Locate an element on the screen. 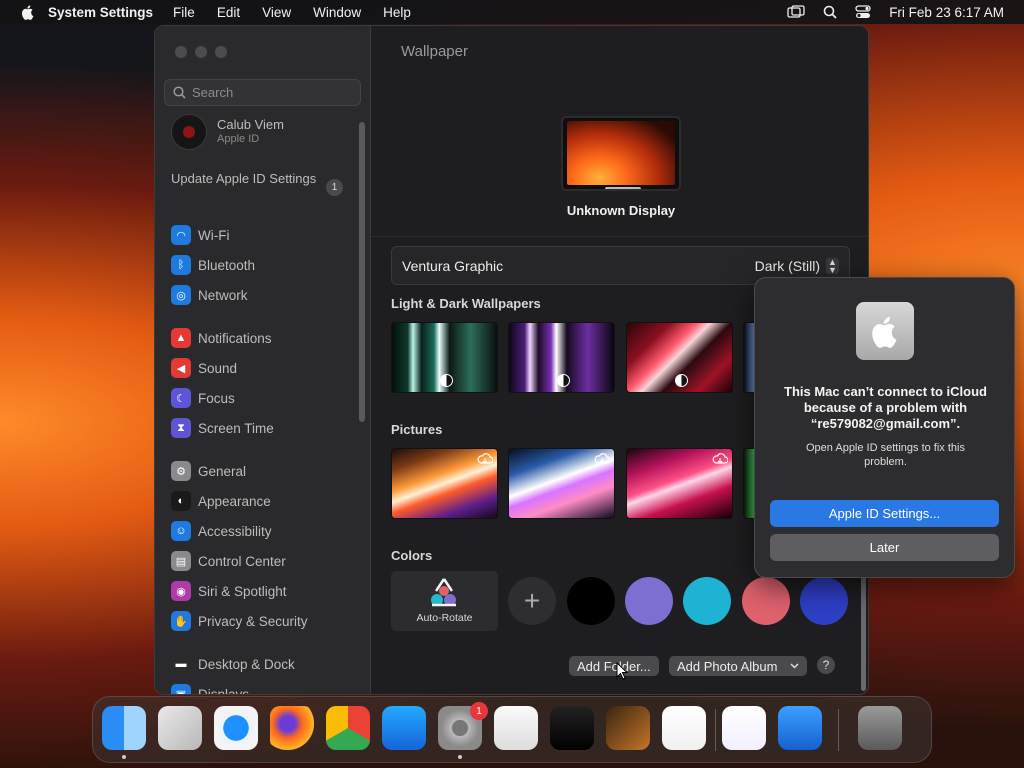 The width and height of the screenshot is (1024, 768). user-subtitle: Apple ID is located at coordinates (238, 139).